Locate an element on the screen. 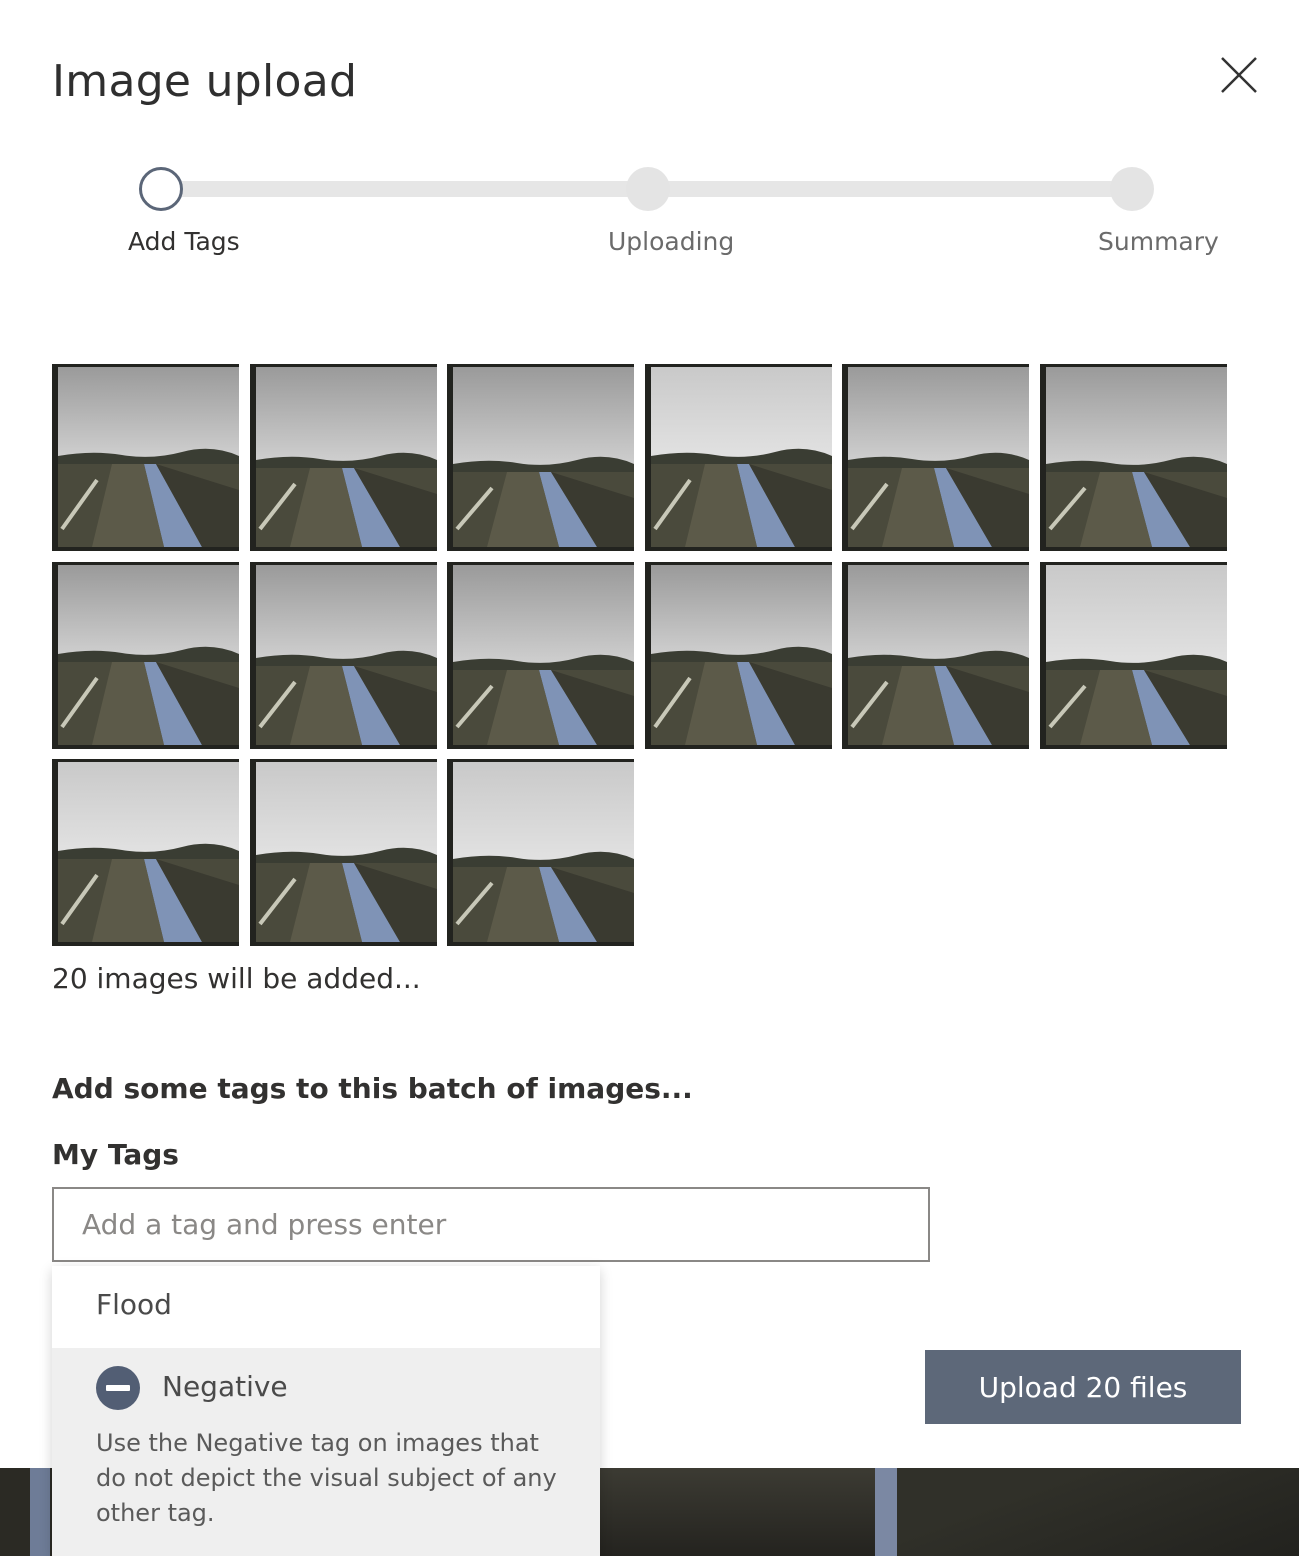 Image resolution: width=1299 pixels, height=1556 pixels. suggestion-item-flood: Flood is located at coordinates (326, 1307).